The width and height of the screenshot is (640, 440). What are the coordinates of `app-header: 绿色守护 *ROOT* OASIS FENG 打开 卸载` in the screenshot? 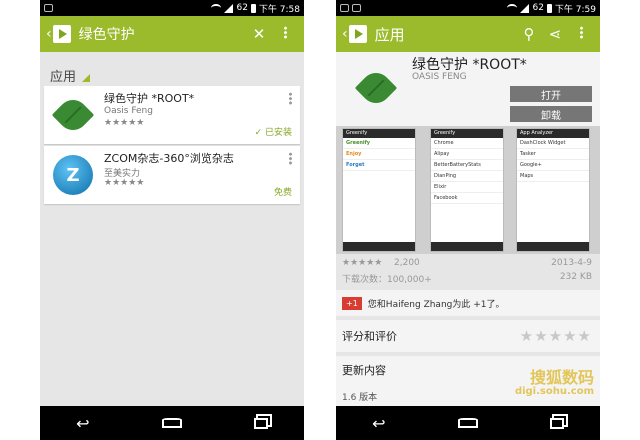 It's located at (468, 89).